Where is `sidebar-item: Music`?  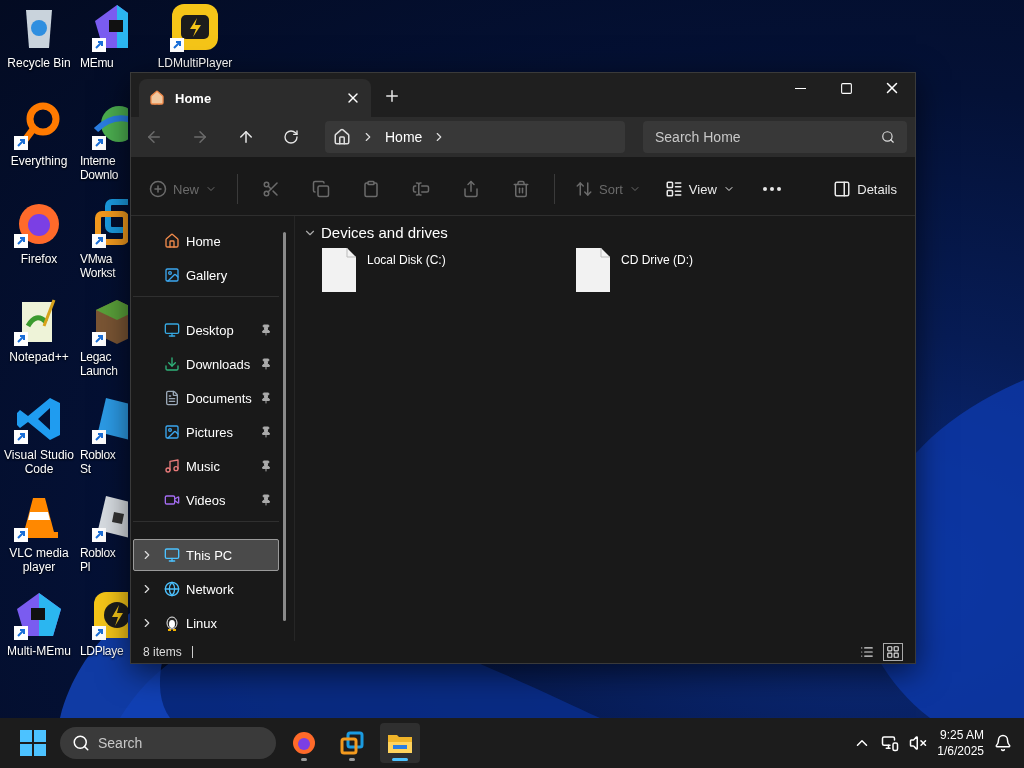 sidebar-item: Music is located at coordinates (206, 466).